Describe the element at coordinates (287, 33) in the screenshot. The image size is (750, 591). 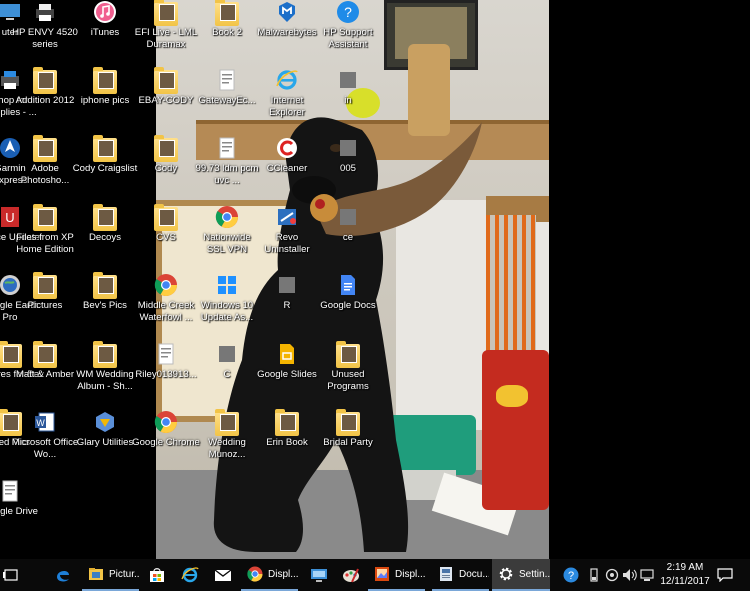
I see `desktop-icon-malwarebytes: Malwarebytes` at that location.